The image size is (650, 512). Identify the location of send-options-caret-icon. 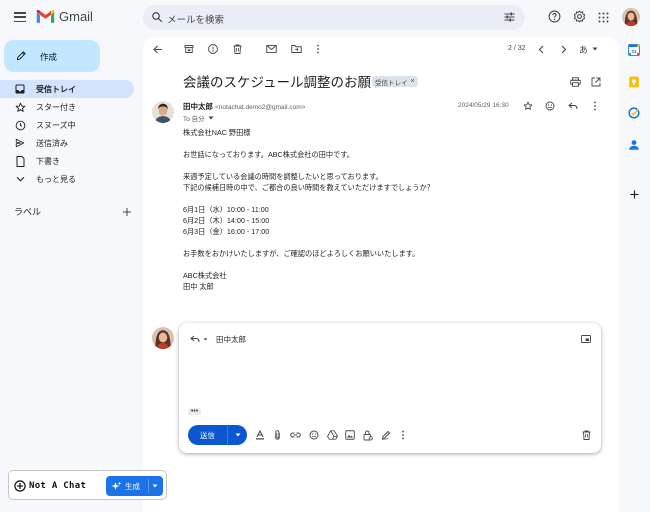
(237, 435).